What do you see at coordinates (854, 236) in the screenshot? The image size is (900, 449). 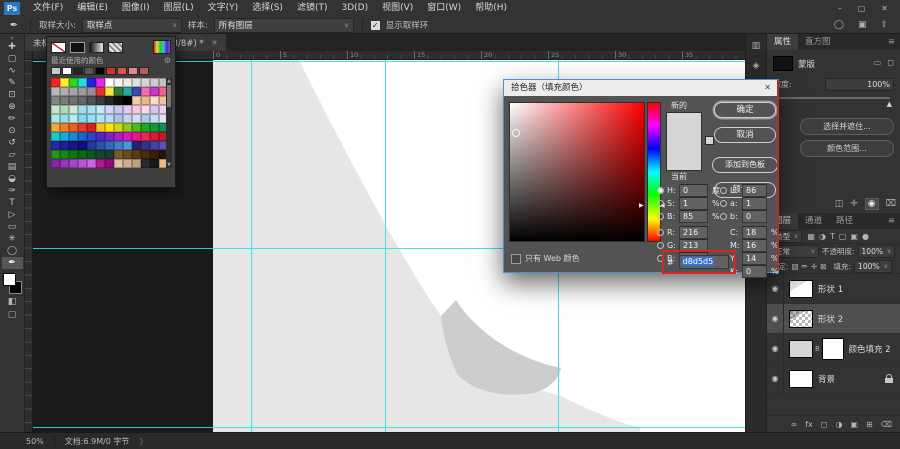 I see `filter-smart-object-icon: ▣` at bounding box center [854, 236].